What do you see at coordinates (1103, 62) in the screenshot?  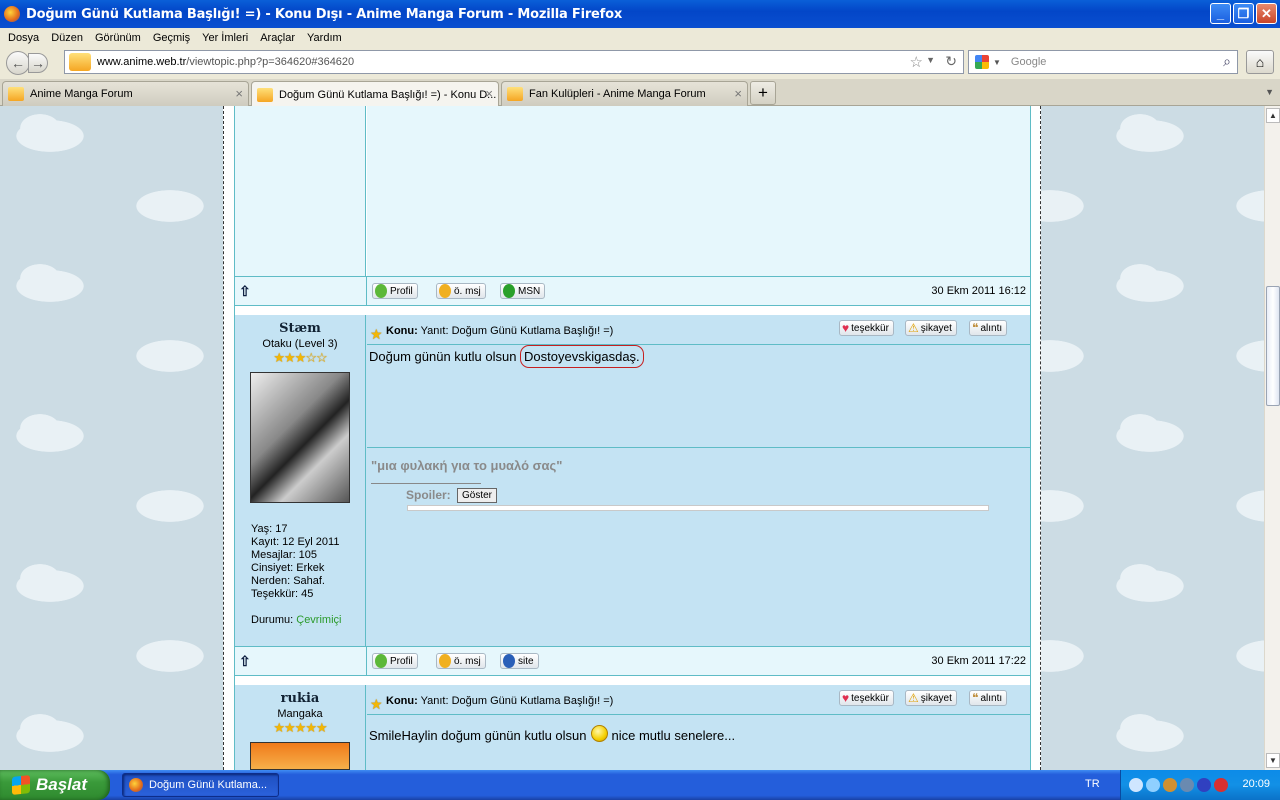 I see `search-box: ▼ Google ⌕` at bounding box center [1103, 62].